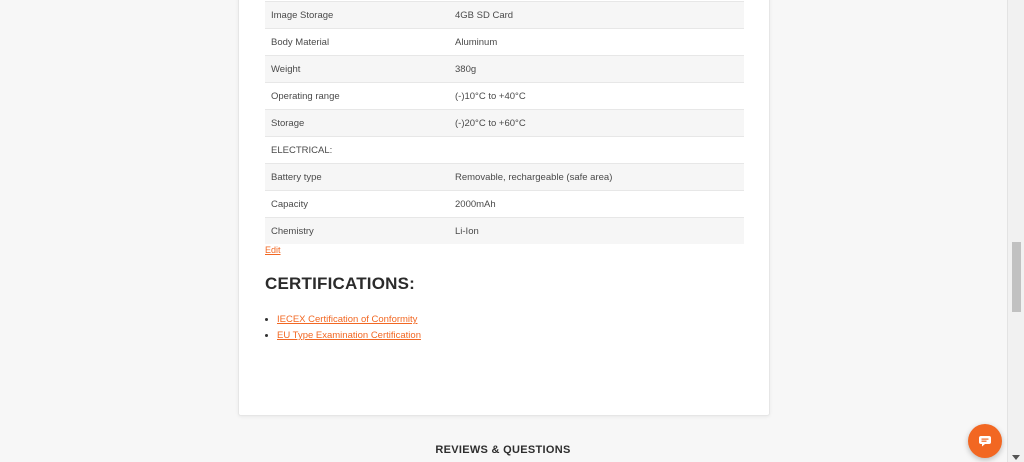 The width and height of the screenshot is (1024, 462). Describe the element at coordinates (357, 204) in the screenshot. I see `spec-label: Capacity` at that location.